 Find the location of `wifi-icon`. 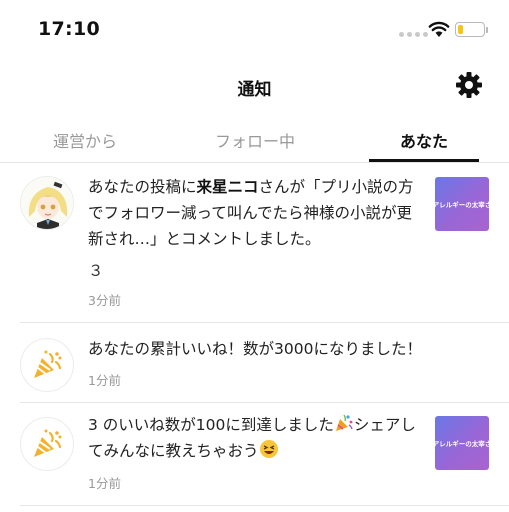

wifi-icon is located at coordinates (439, 29).